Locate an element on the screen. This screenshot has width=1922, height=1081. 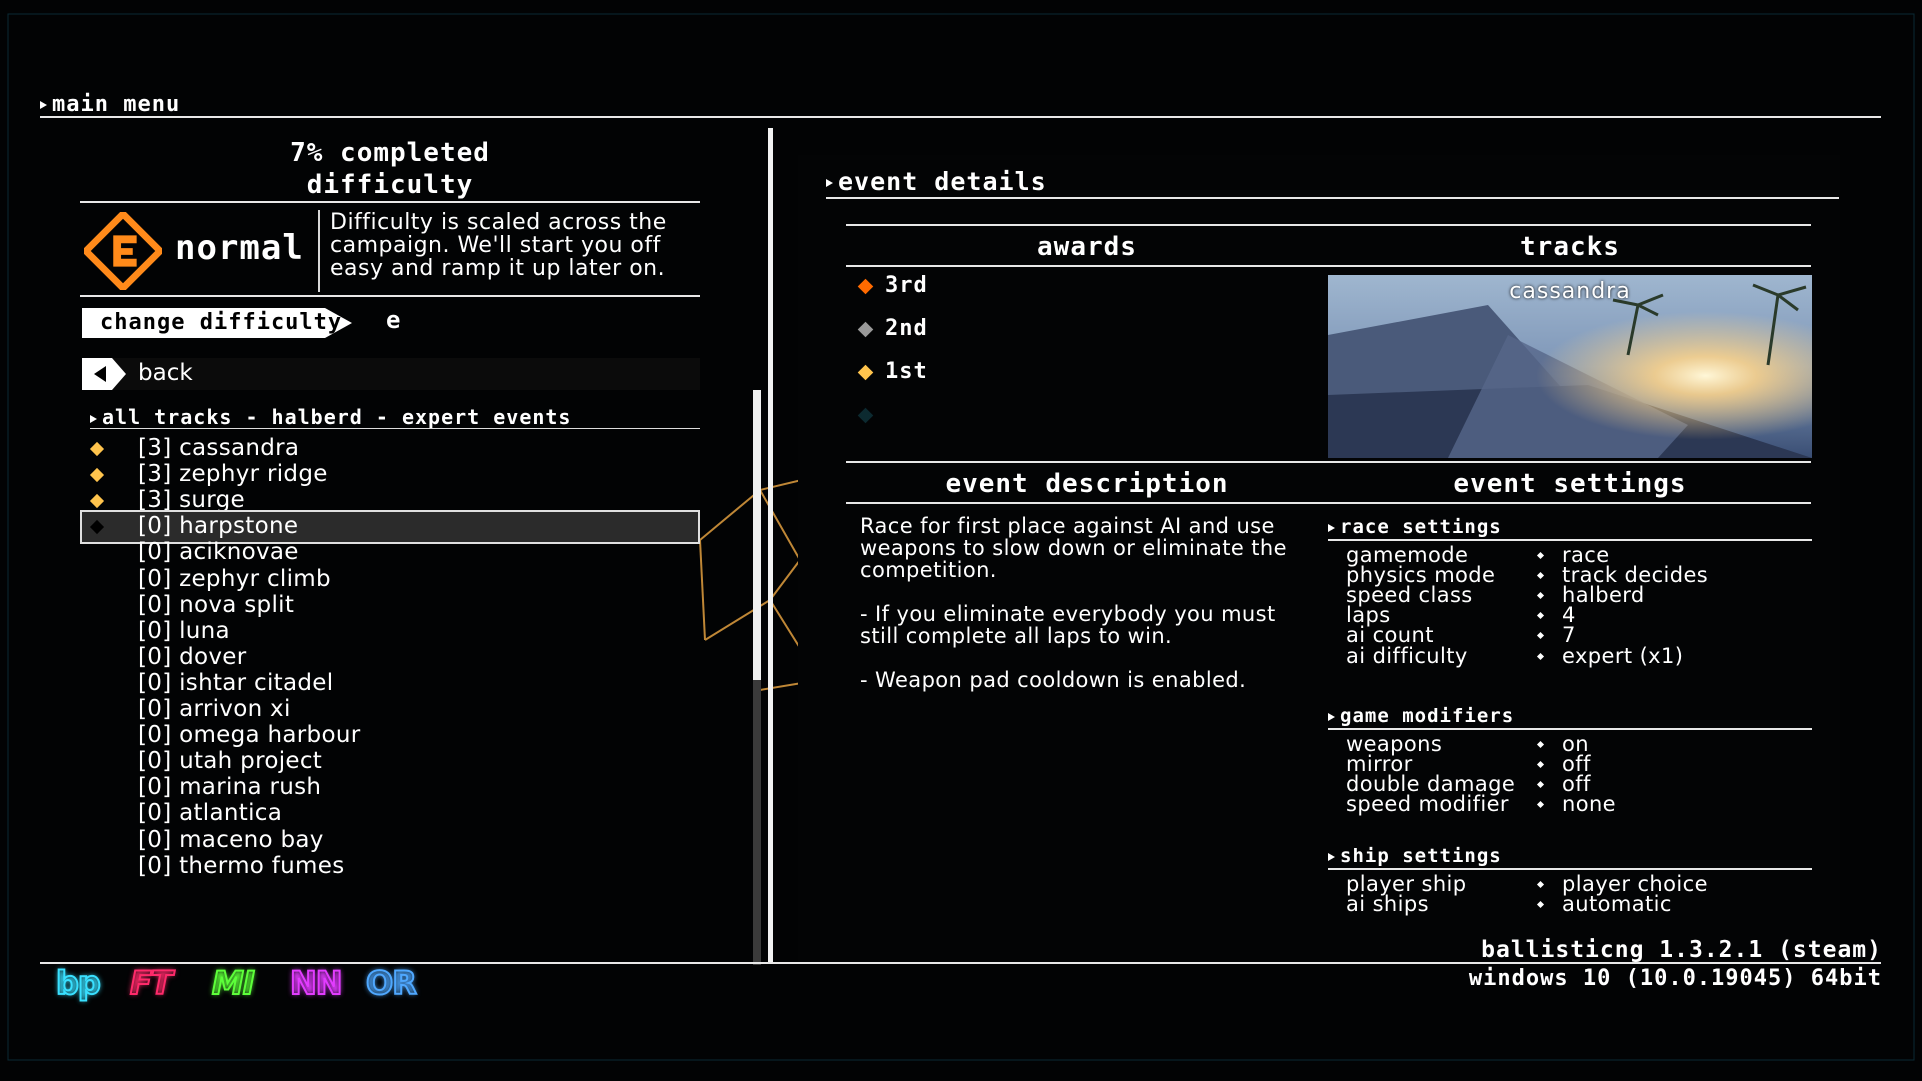
event-description-heading: event description is located at coordinates (1087, 484).